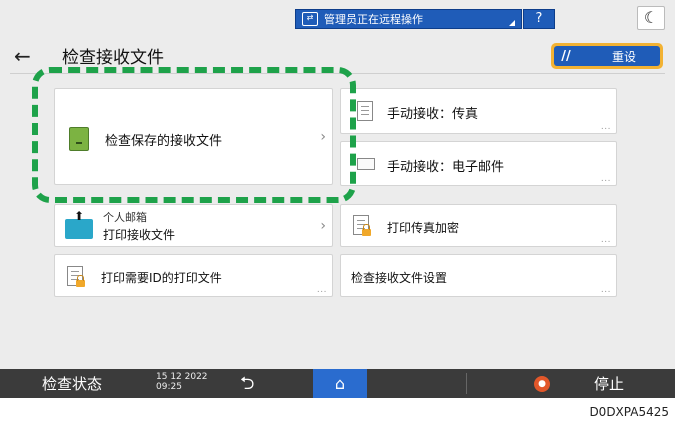  Describe the element at coordinates (446, 167) in the screenshot. I see `tile-label: 手动接收：电子邮件` at that location.